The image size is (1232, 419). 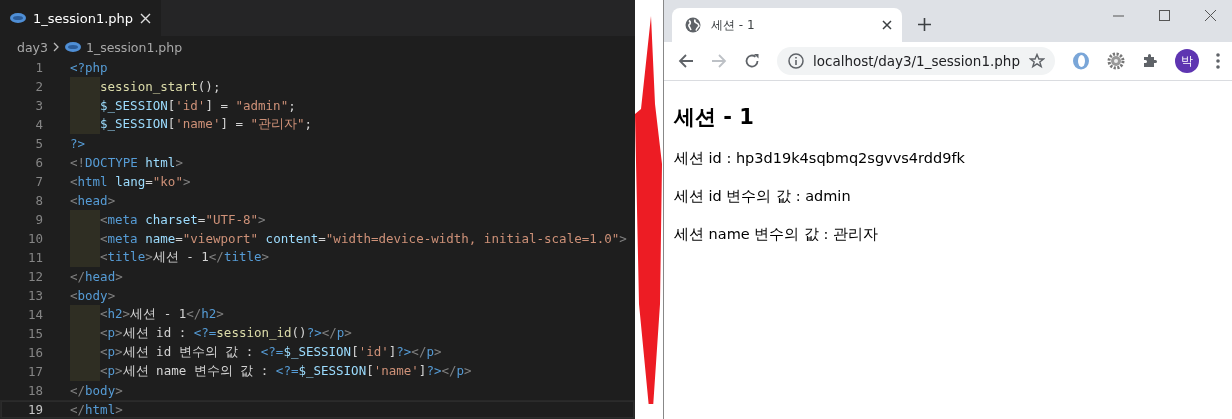 I want to click on line-number: 12, so click(x=34, y=276).